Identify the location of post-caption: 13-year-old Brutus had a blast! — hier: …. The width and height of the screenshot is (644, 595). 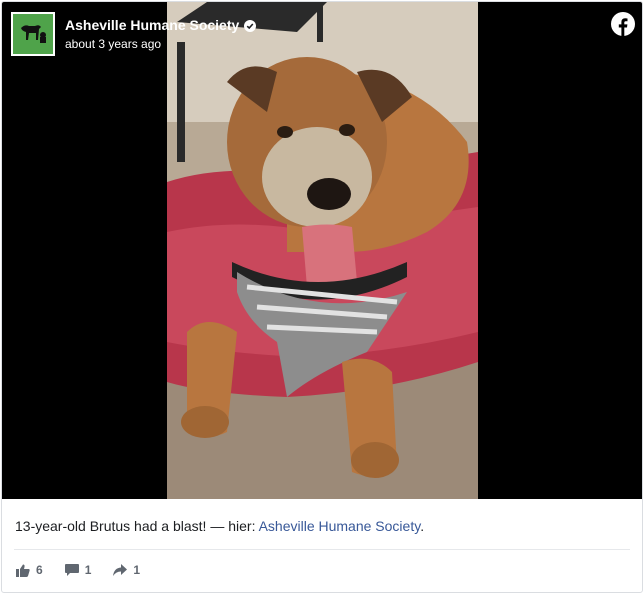
(219, 526).